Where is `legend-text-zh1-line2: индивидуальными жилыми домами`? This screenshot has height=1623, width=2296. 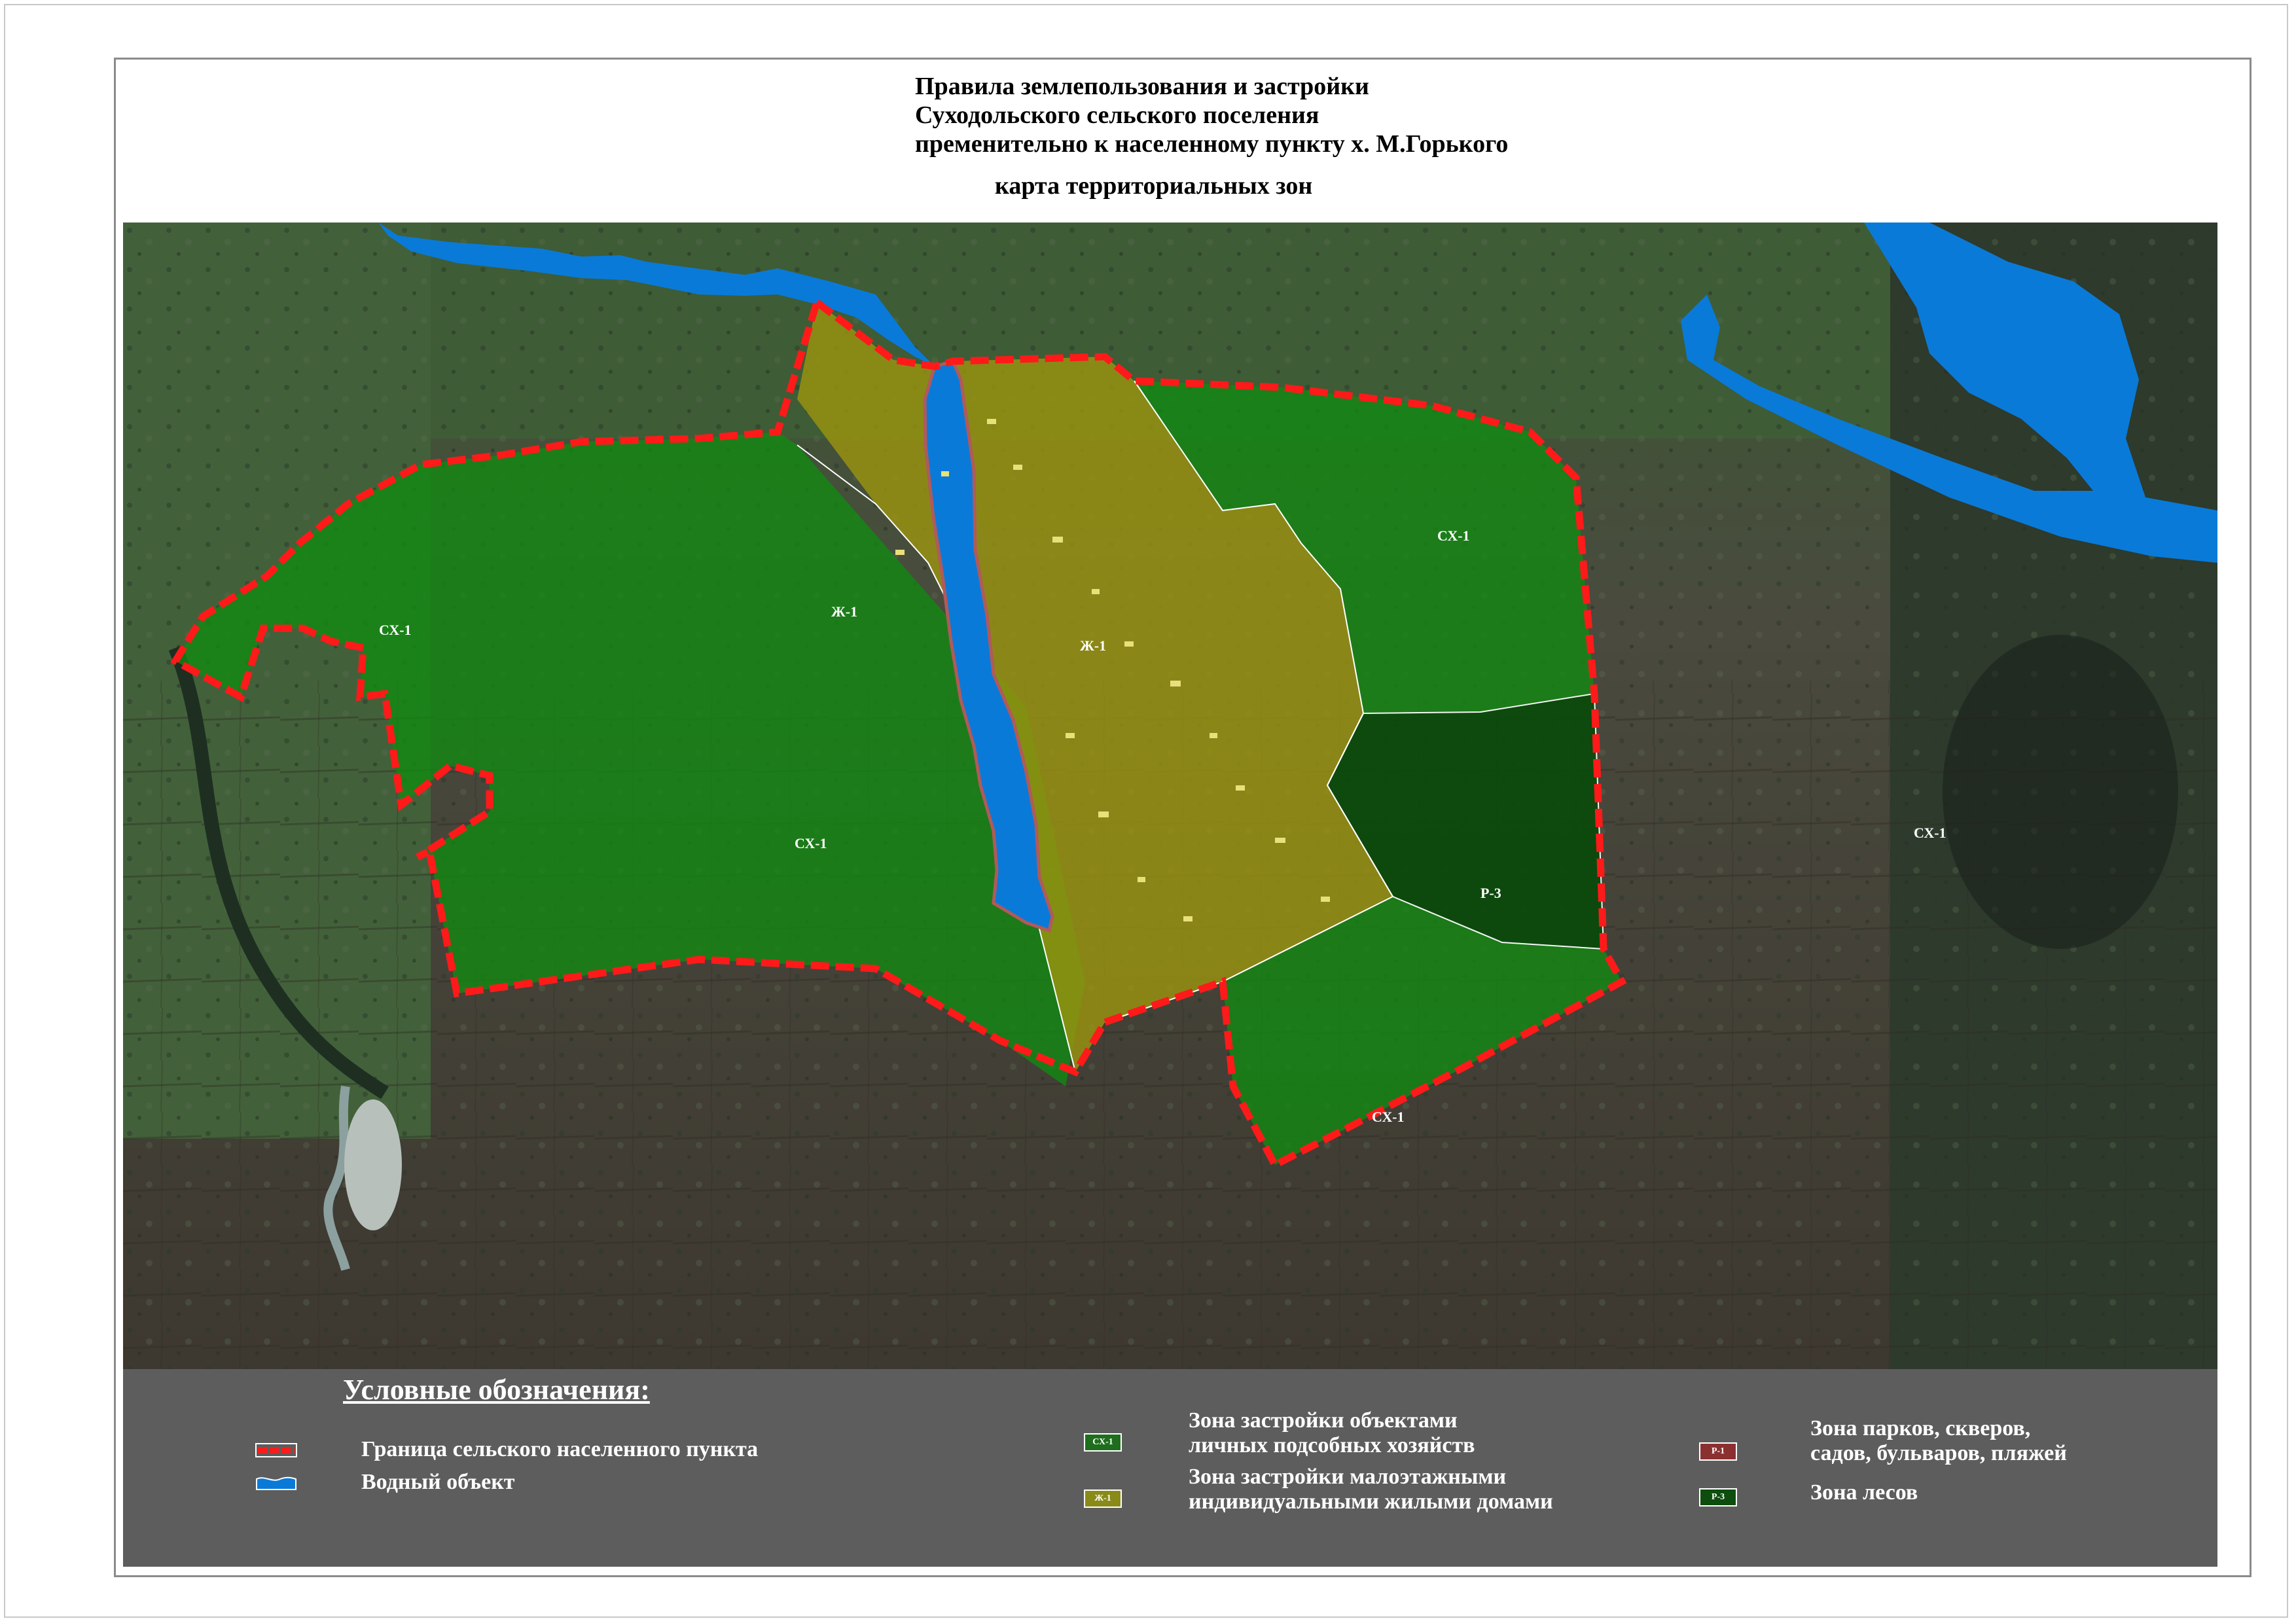
legend-text-zh1-line2: индивидуальными жилыми домами is located at coordinates (1371, 1502).